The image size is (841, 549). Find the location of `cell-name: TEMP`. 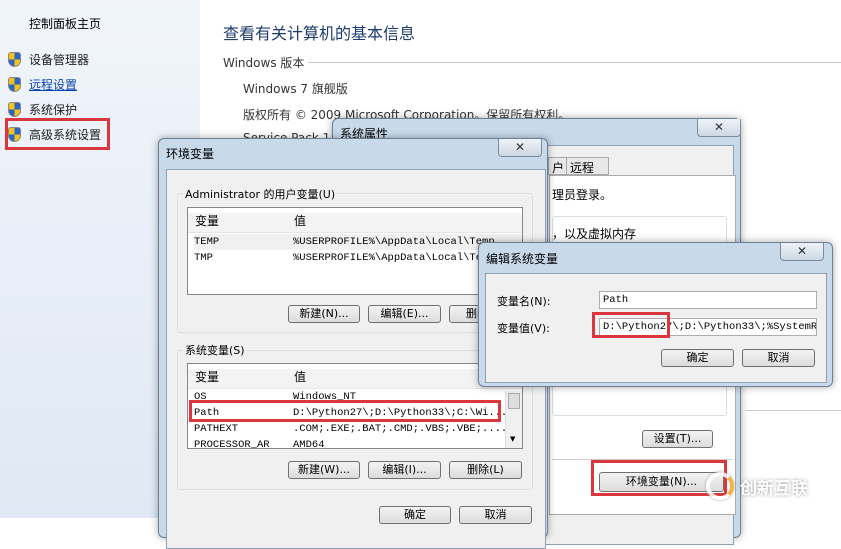

cell-name: TEMP is located at coordinates (207, 242).